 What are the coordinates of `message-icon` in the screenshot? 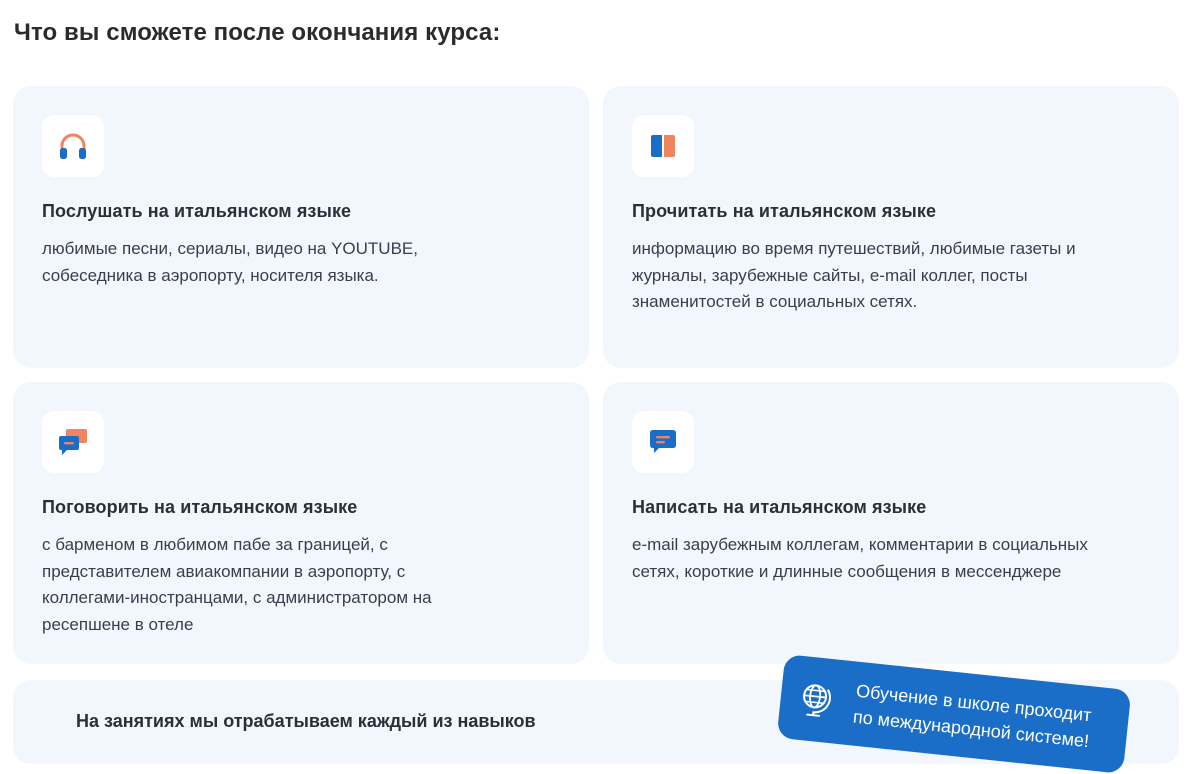 It's located at (663, 442).